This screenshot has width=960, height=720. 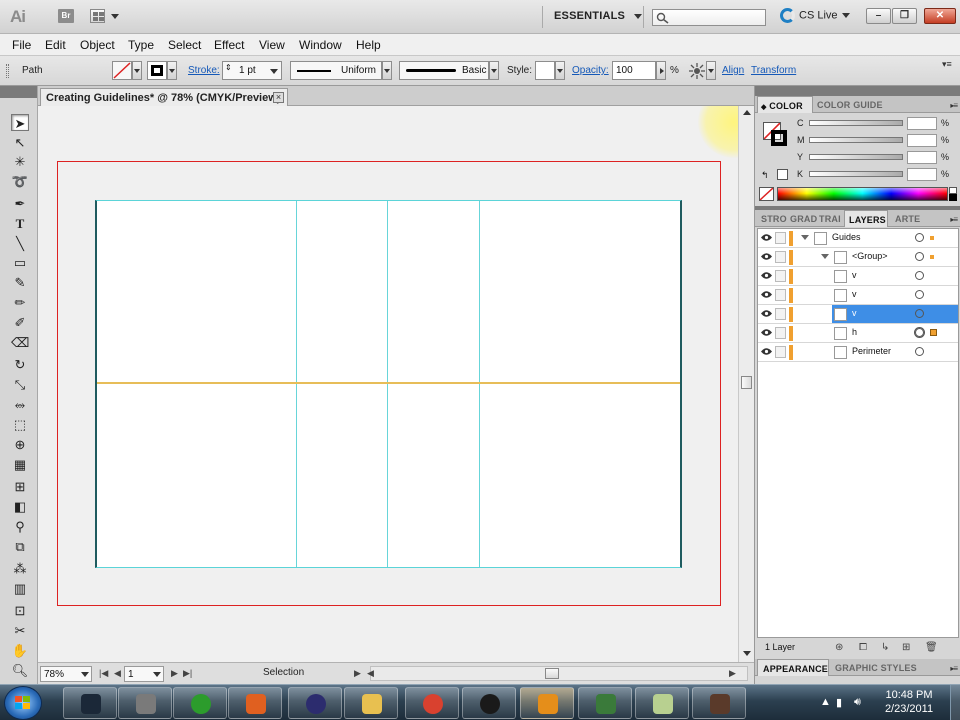 I want to click on create-sublayer-icon: ↳, so click(x=885, y=647).